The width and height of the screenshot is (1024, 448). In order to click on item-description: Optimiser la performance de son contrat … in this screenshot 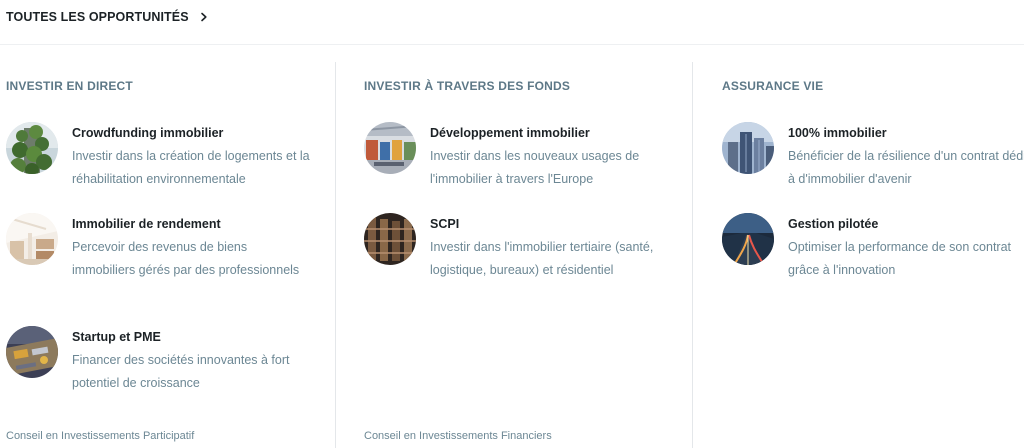, I will do `click(900, 258)`.